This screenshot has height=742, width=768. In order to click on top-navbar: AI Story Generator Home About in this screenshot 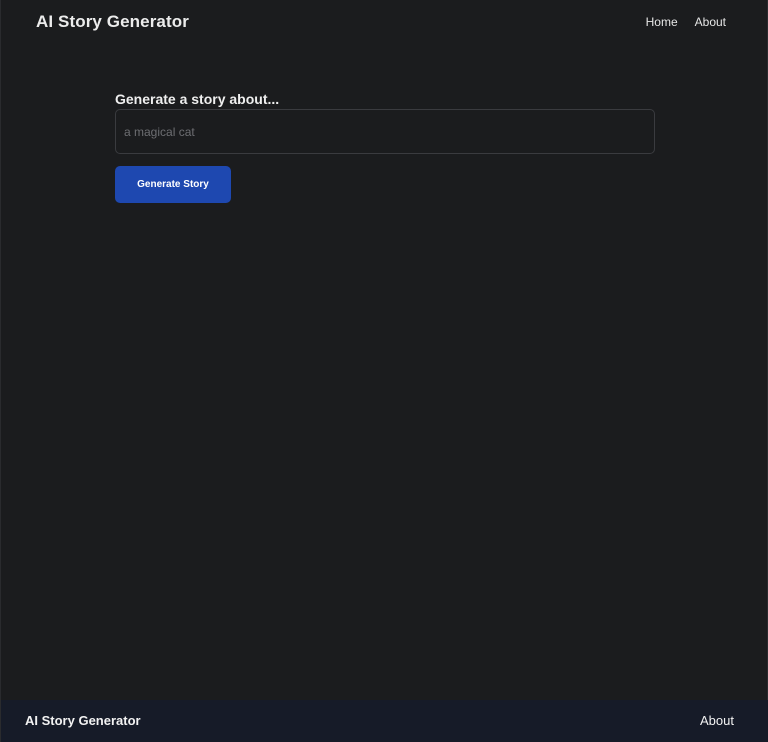, I will do `click(384, 22)`.